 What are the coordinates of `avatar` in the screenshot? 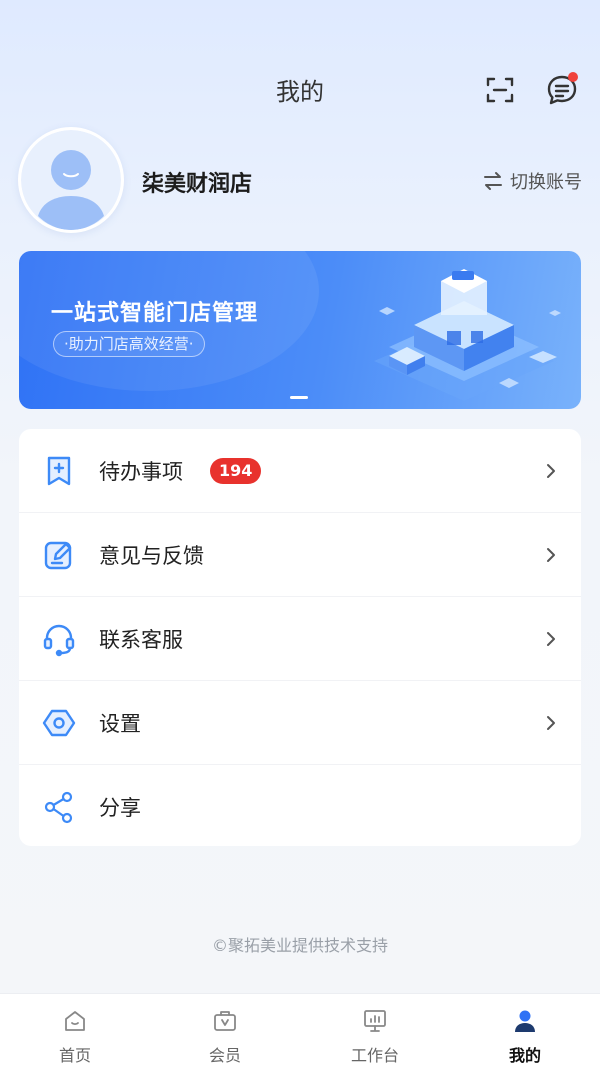 It's located at (71, 180).